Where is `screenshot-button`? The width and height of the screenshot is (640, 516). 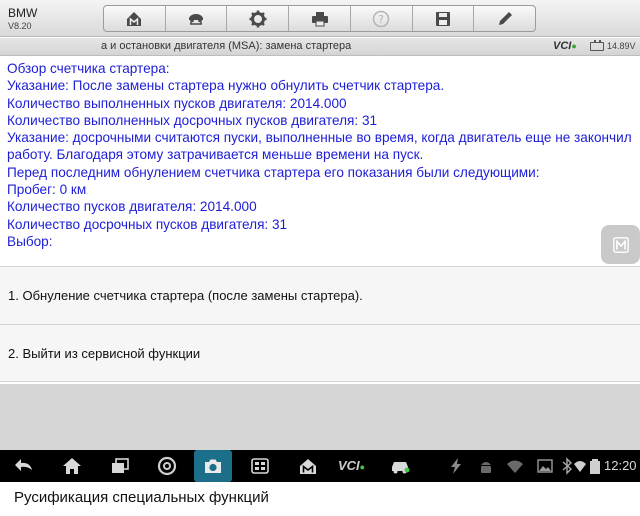
screenshot-button is located at coordinates (213, 466).